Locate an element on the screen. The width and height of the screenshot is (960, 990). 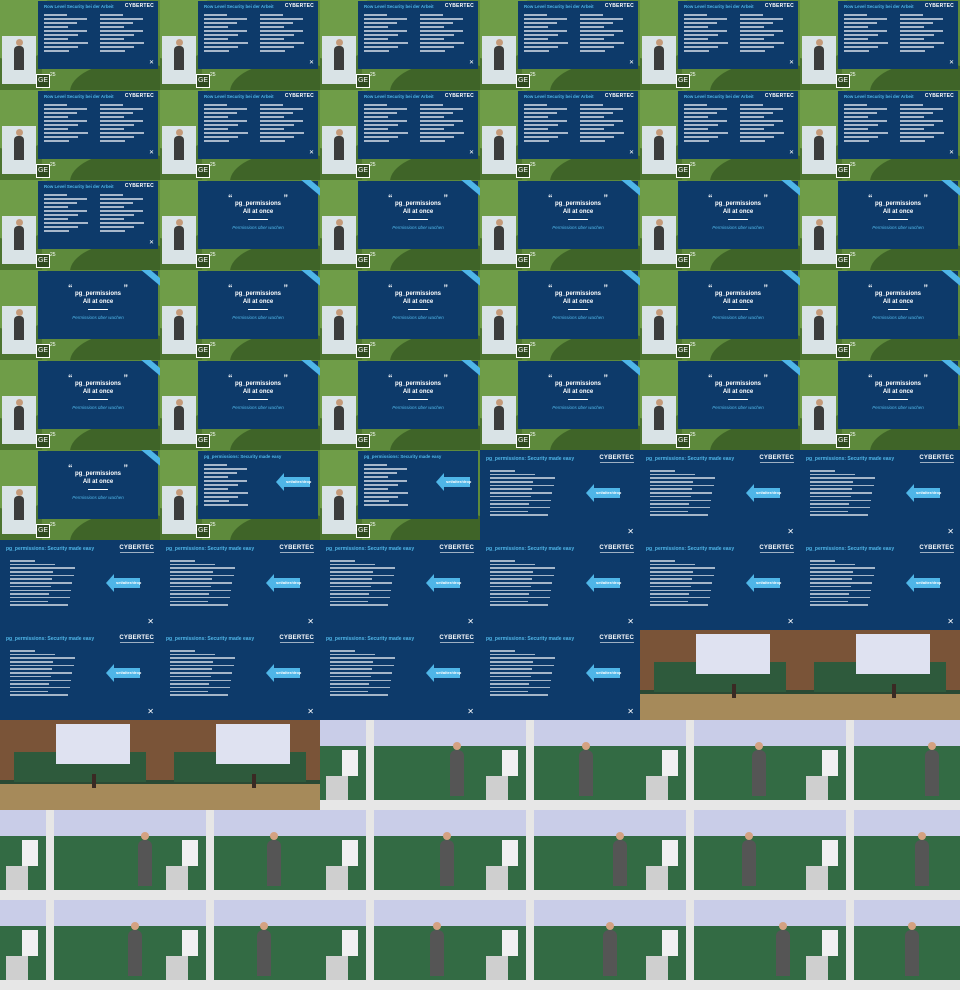
cybertec-x-icon: ✕ is located at coordinates (950, 531).